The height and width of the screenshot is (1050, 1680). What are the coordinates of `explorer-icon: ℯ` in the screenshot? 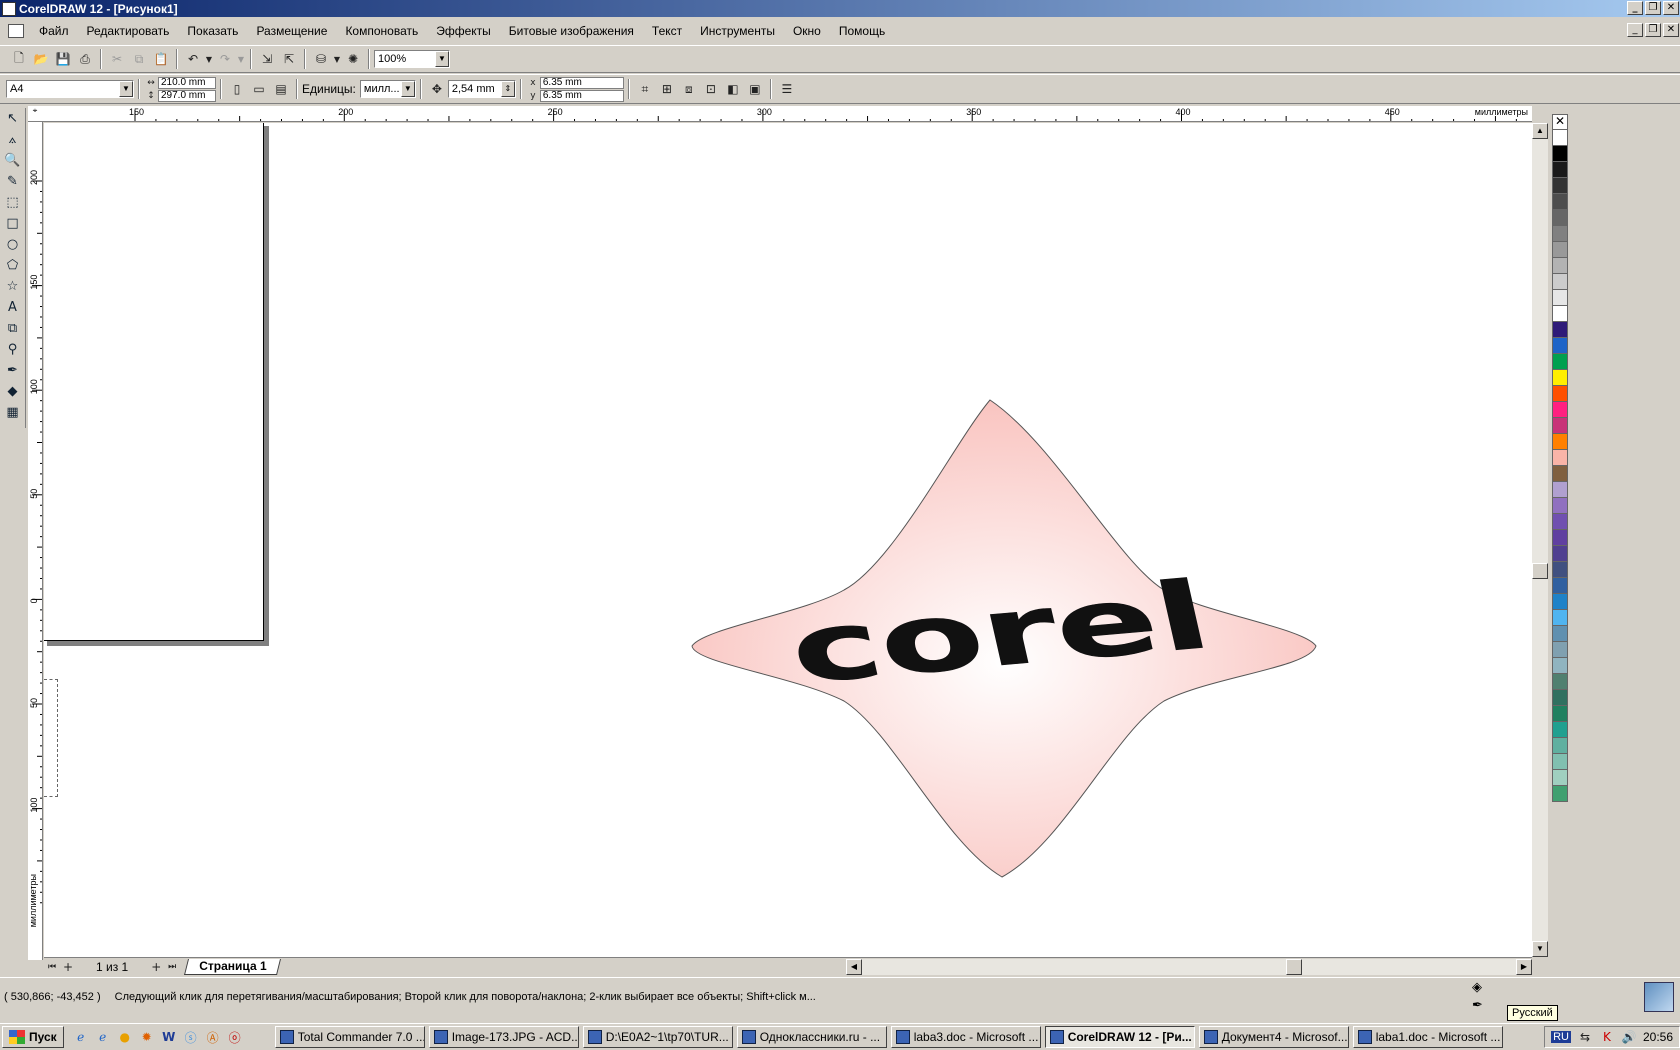 It's located at (103, 1037).